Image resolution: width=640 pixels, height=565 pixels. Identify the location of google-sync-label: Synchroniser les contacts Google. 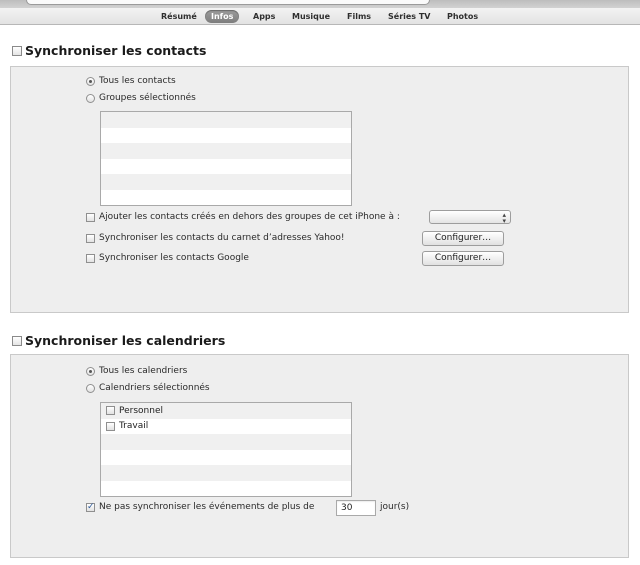
(174, 258).